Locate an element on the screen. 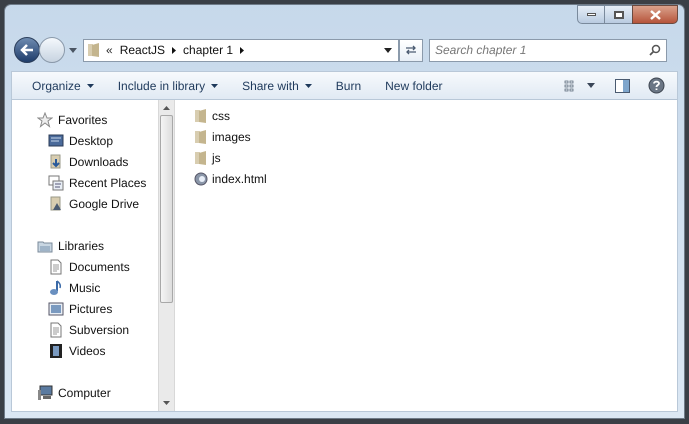 This screenshot has width=689, height=424. help-icon is located at coordinates (656, 85).